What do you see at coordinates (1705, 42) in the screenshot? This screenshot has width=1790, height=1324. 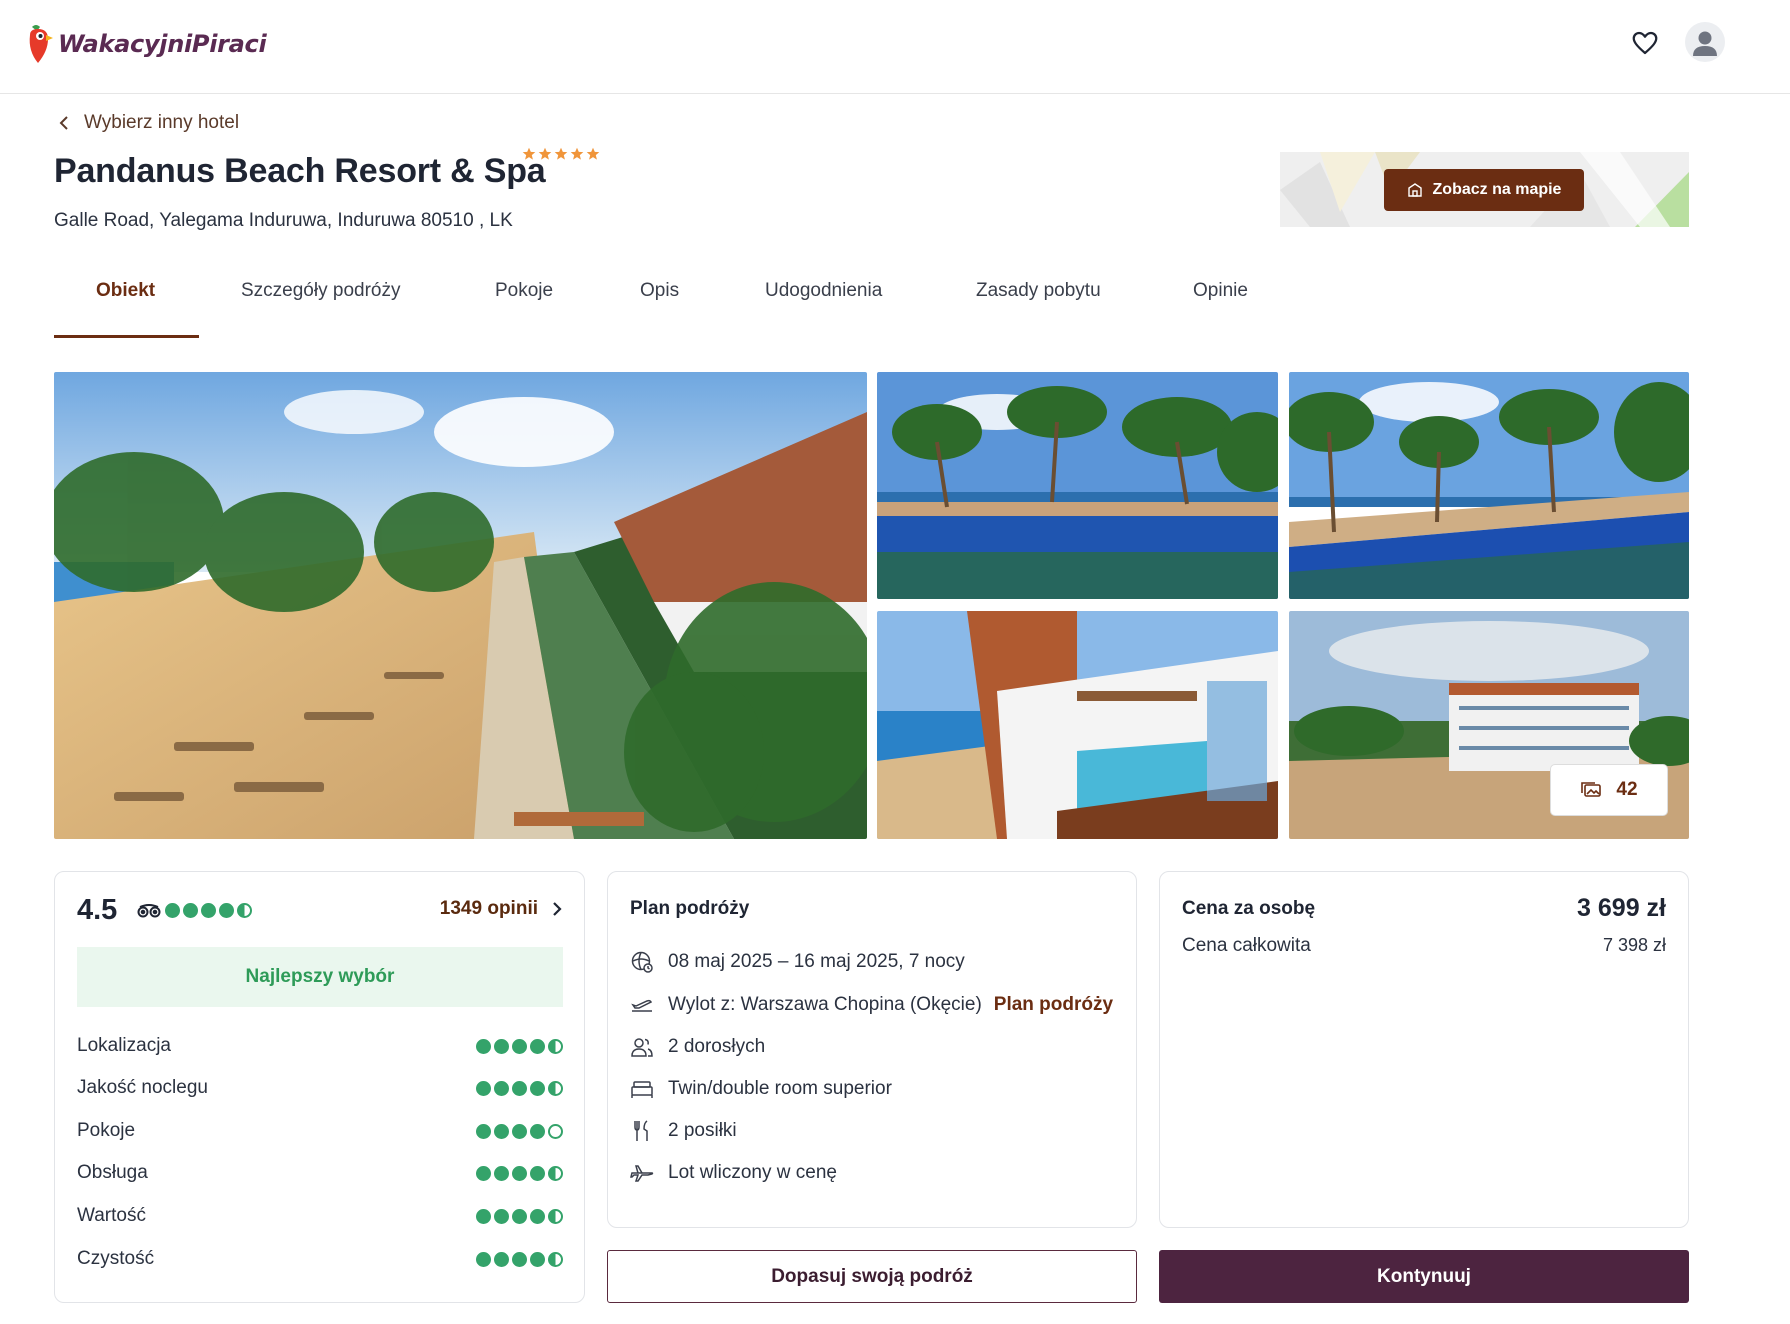 I see `user-avatar-icon` at bounding box center [1705, 42].